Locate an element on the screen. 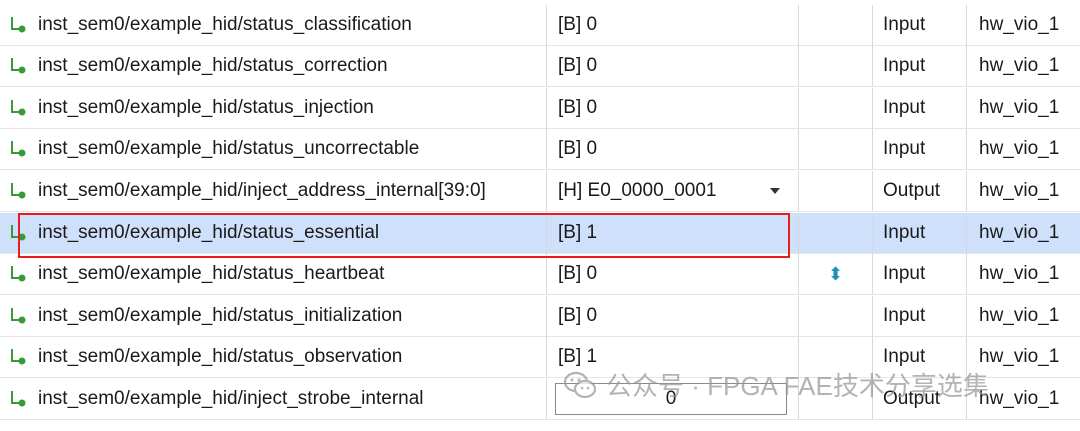  probe-name-cell: inst_sem0/example_hid/status_essential is located at coordinates (273, 233).